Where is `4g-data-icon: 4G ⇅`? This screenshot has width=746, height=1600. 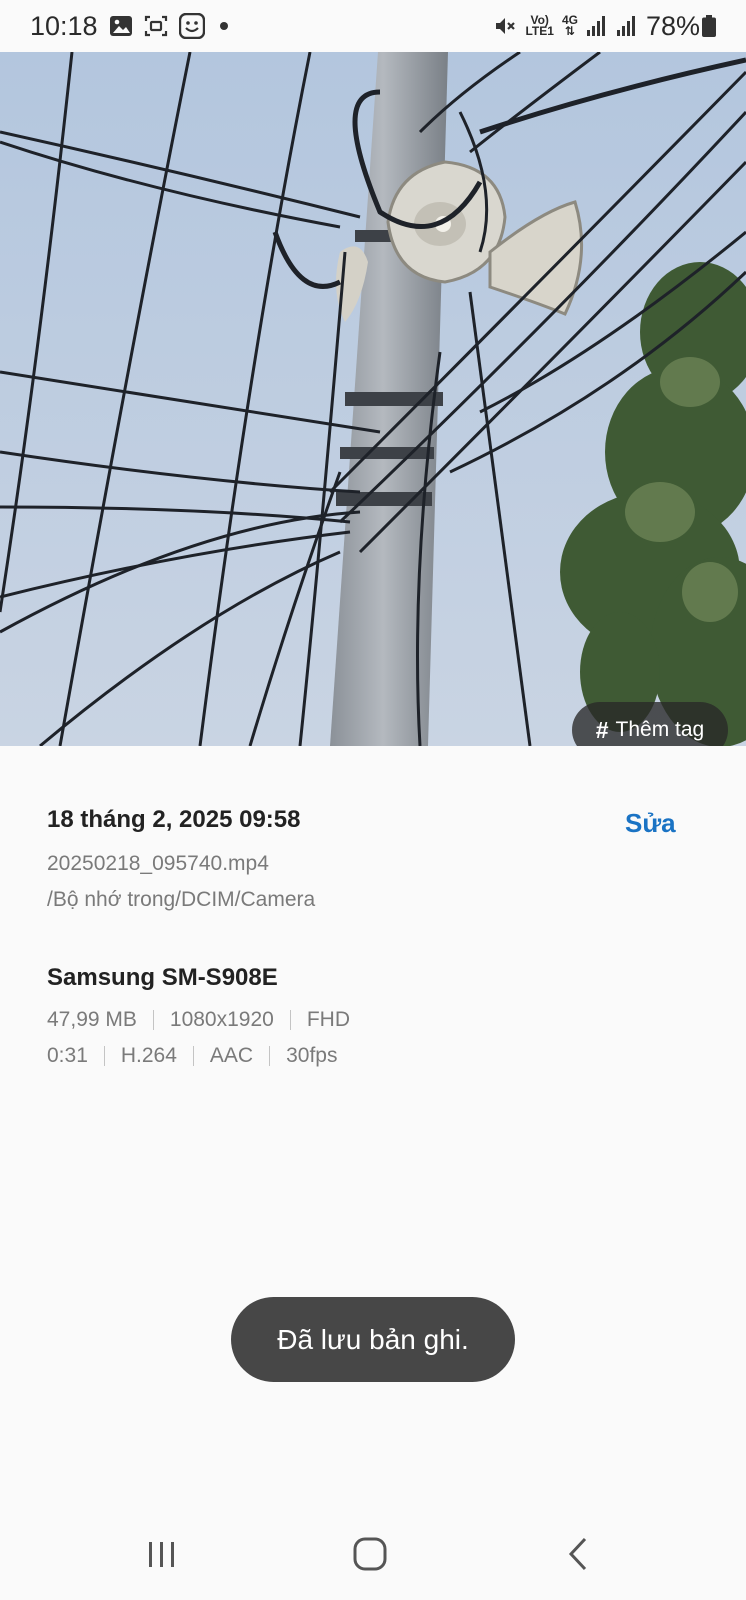
4g-data-icon: 4G ⇅ is located at coordinates (569, 25).